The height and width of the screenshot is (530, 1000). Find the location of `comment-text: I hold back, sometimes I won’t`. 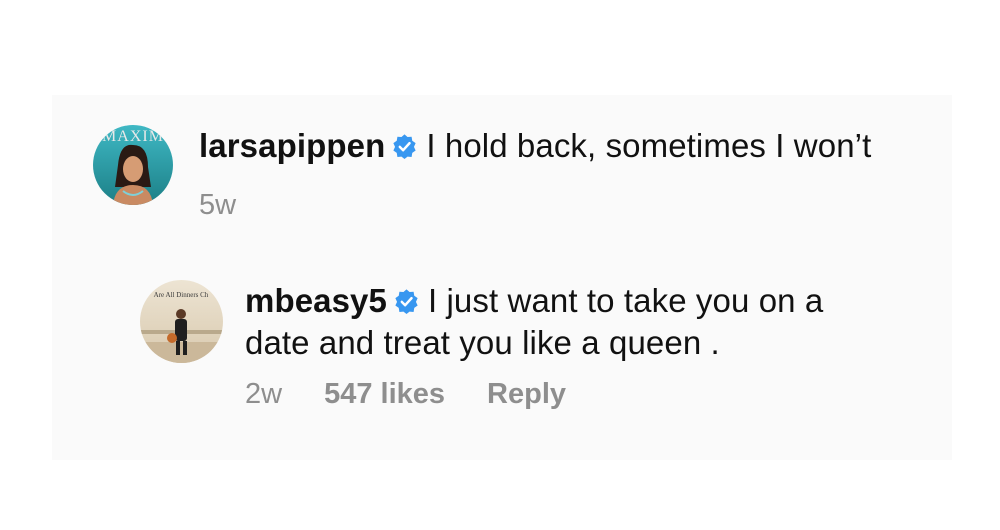

comment-text: I hold back, sometimes I won’t is located at coordinates (649, 145).